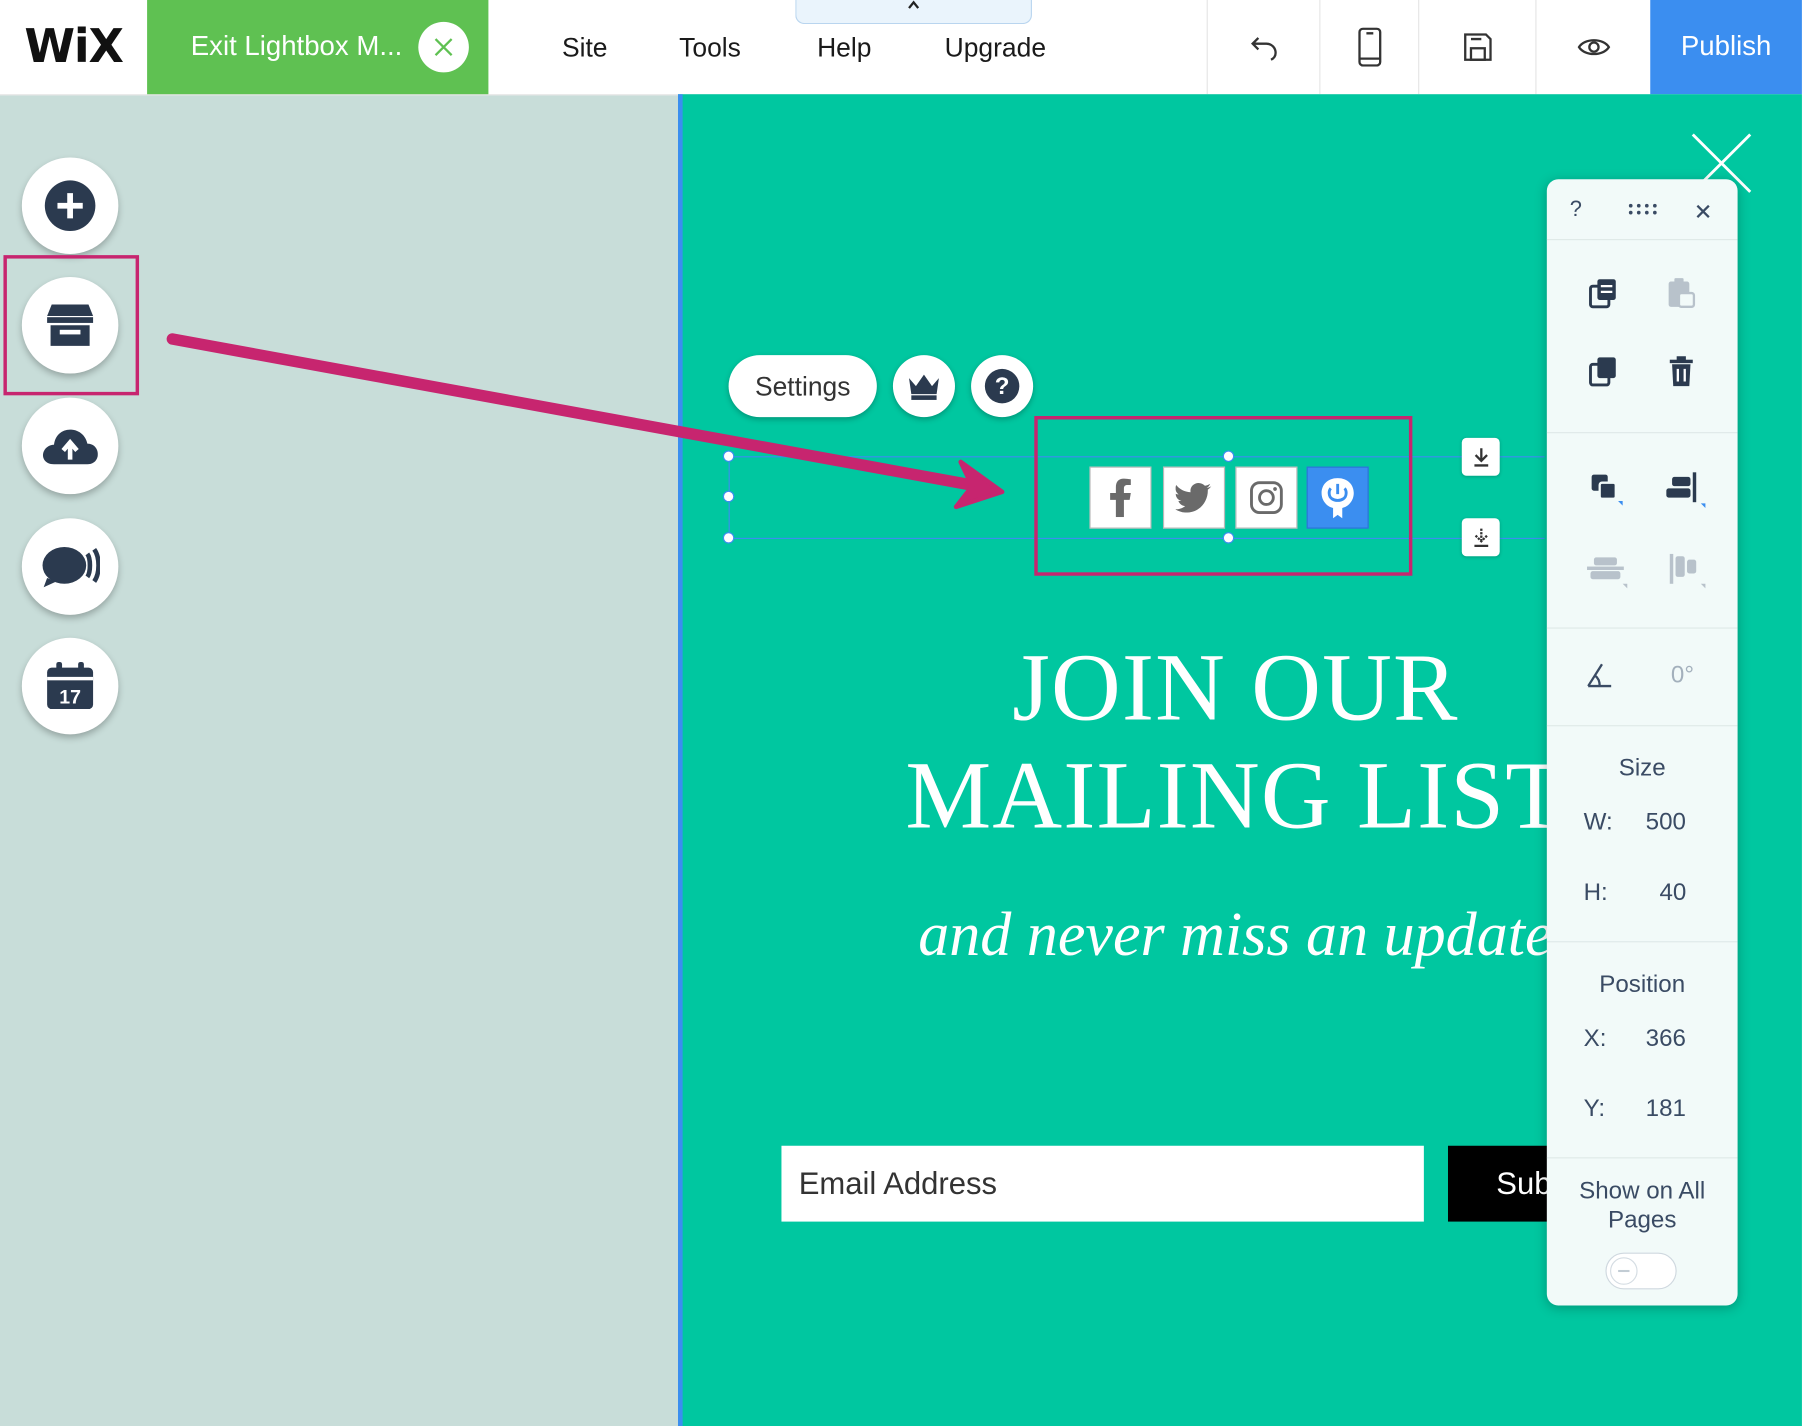 The height and width of the screenshot is (1426, 1802). I want to click on help-button: ?, so click(1002, 386).